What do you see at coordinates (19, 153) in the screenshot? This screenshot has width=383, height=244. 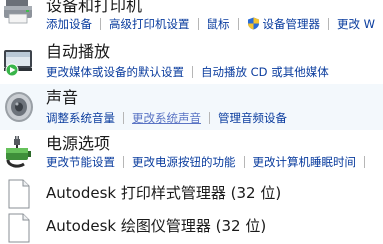 I see `power-options-icon` at bounding box center [19, 153].